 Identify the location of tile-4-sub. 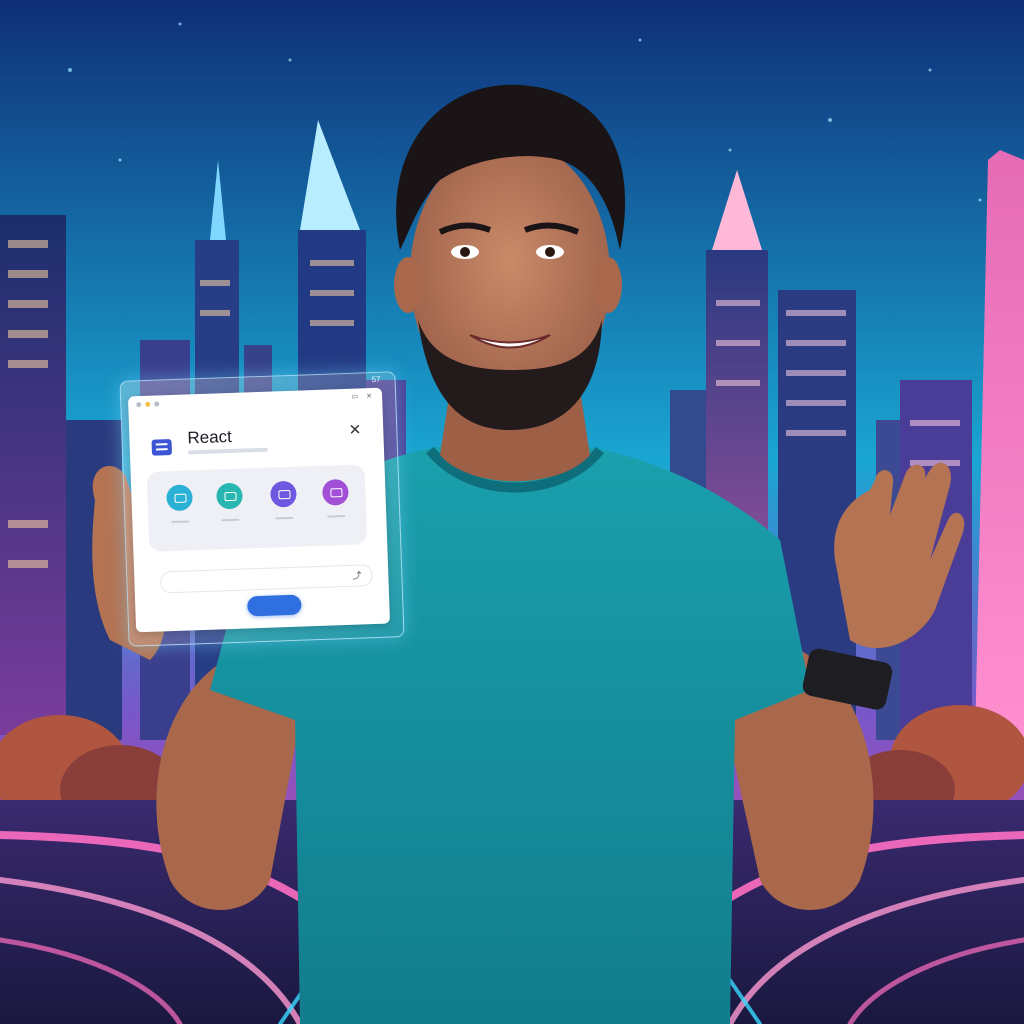
(336, 516).